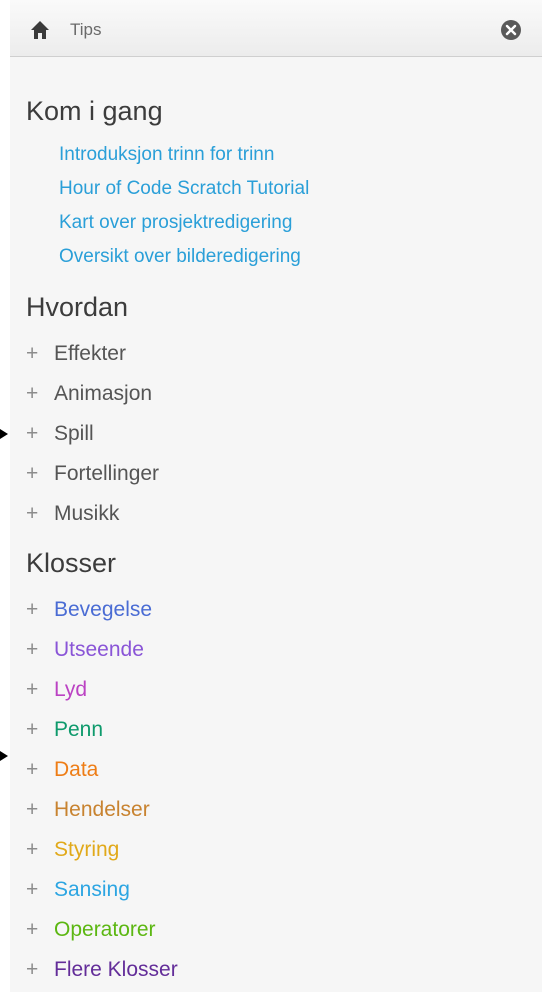 Image resolution: width=546 pixels, height=992 pixels. What do you see at coordinates (71, 563) in the screenshot?
I see `section-title-blocks: Klosser` at bounding box center [71, 563].